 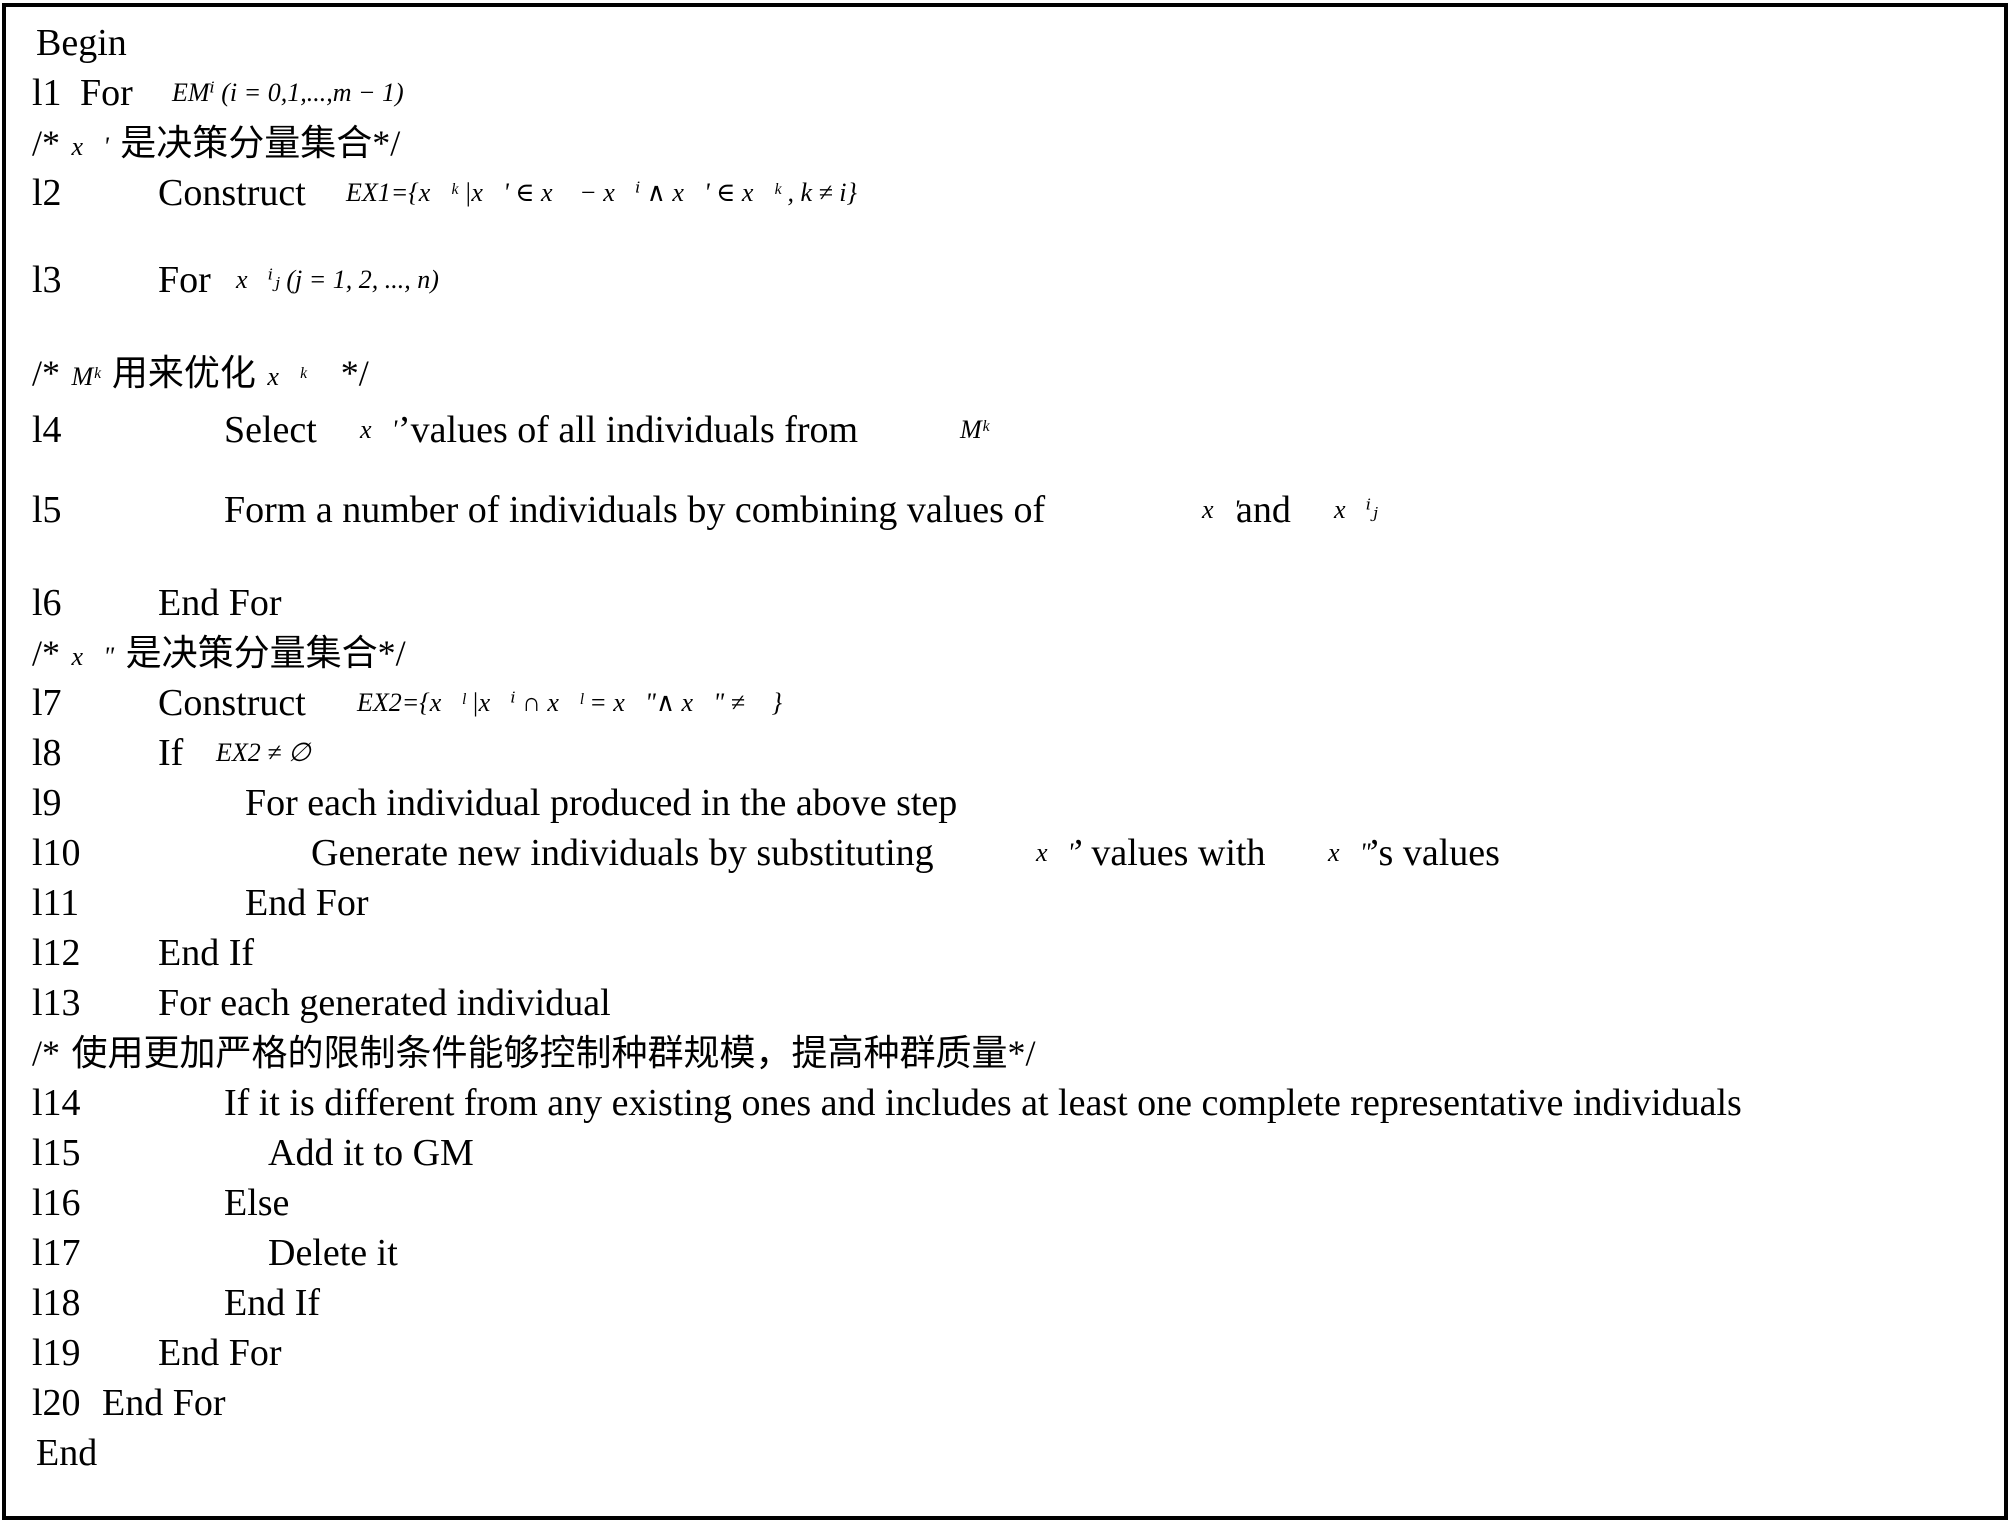 What do you see at coordinates (1356, 509) in the screenshot?
I see `math-symbol: x⃗ⁱⱼ` at bounding box center [1356, 509].